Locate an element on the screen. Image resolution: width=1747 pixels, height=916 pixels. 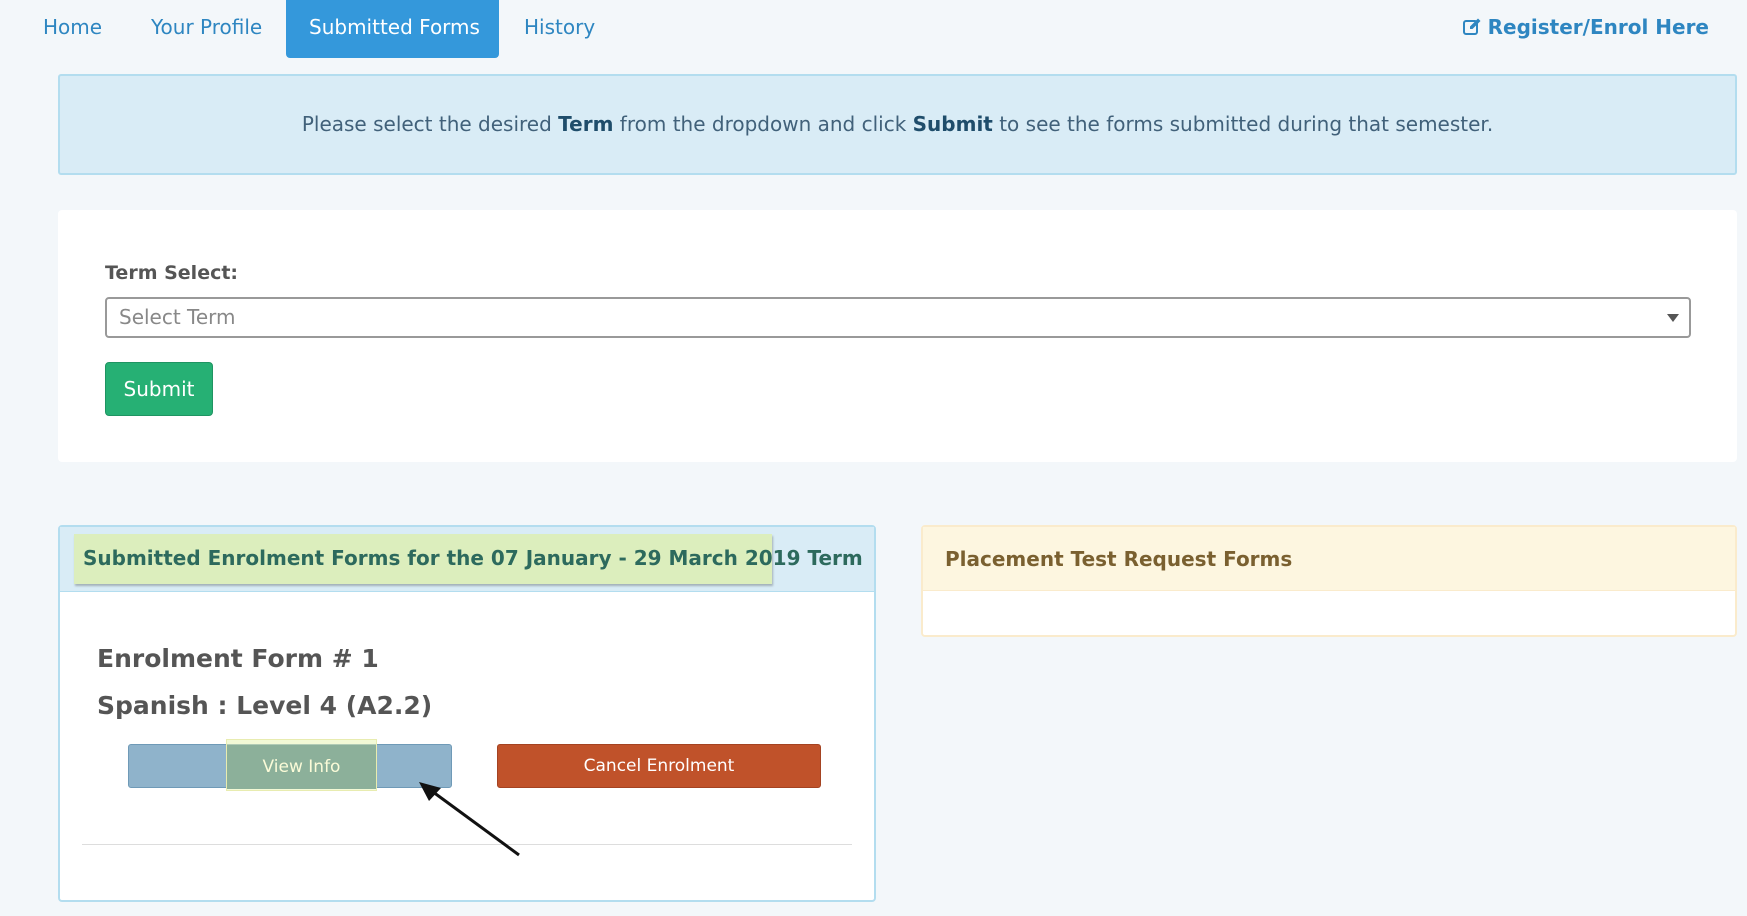
info-term-word: Term is located at coordinates (586, 124).